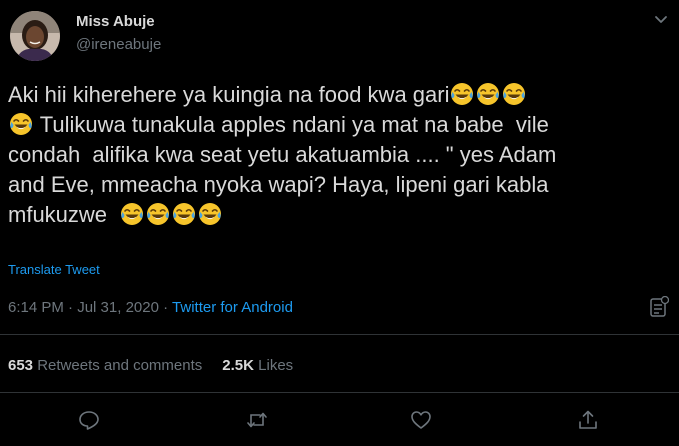  I want to click on tweet-text-line: mfukuzwe, so click(58, 214).